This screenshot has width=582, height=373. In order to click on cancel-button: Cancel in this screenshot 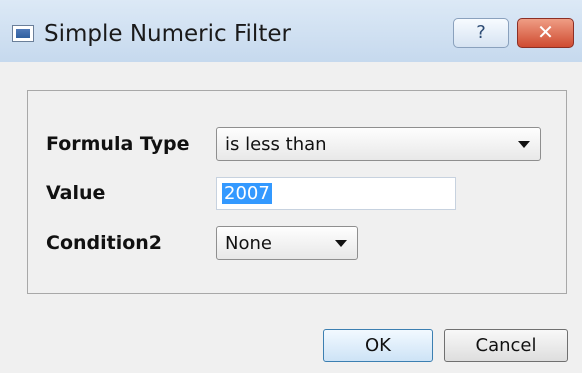, I will do `click(506, 345)`.